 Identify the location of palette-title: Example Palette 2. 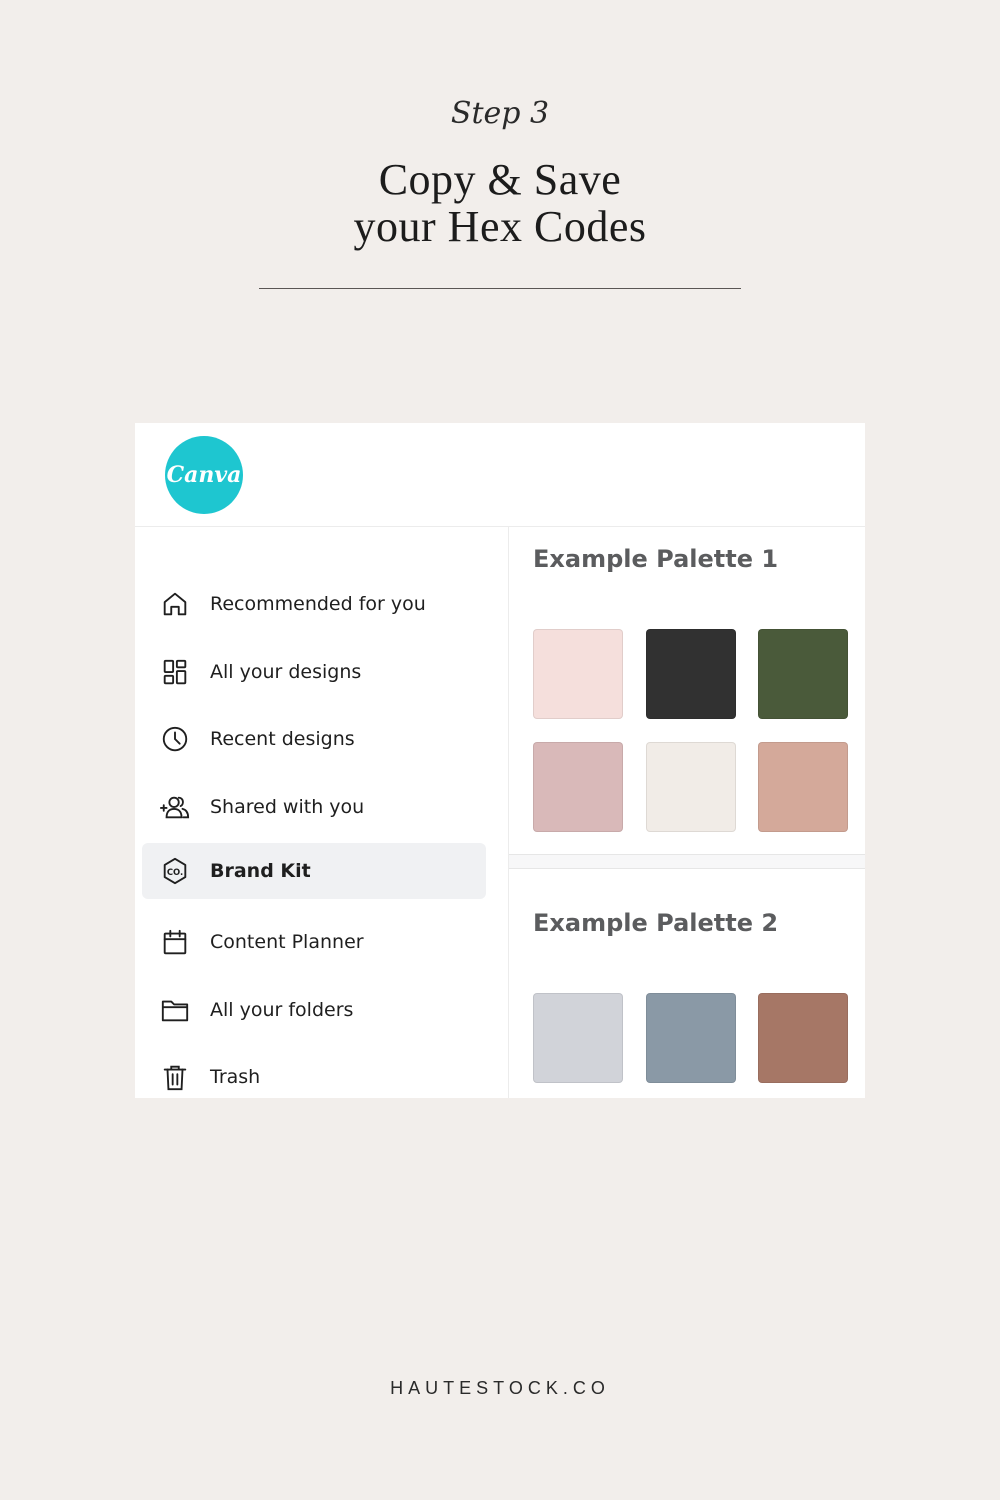
(656, 923).